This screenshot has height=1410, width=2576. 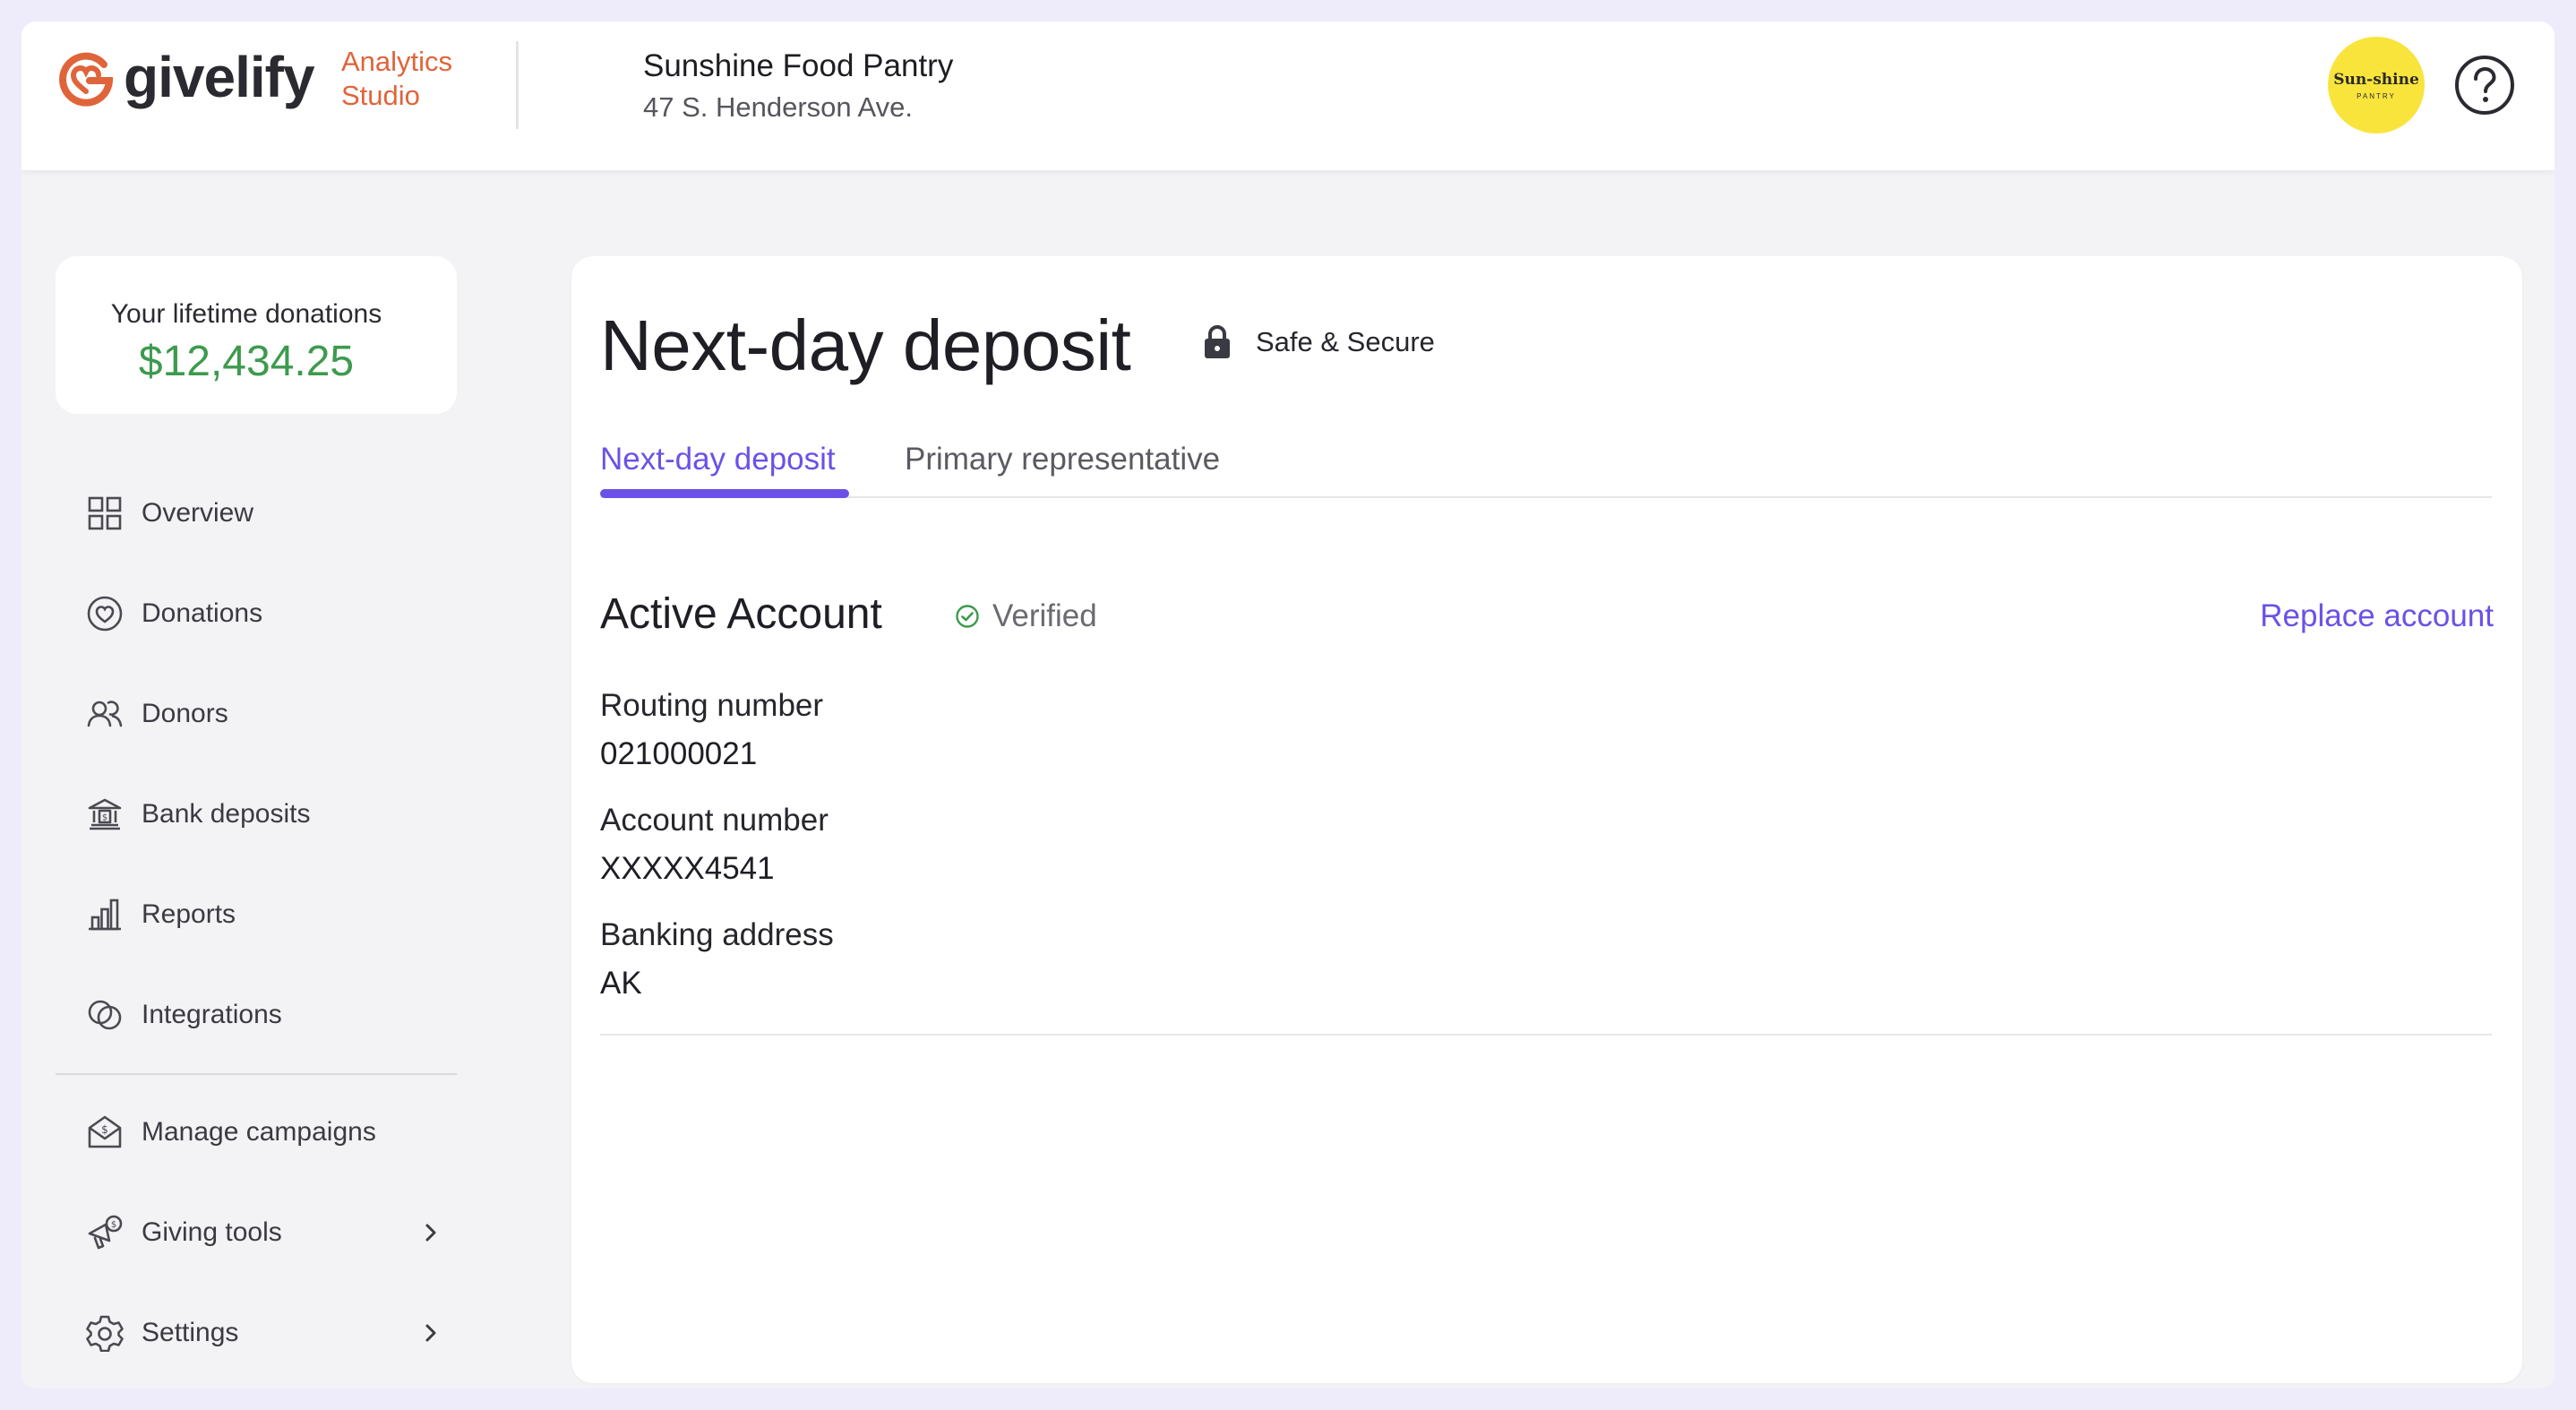 What do you see at coordinates (105, 1333) in the screenshot?
I see `gear-icon` at bounding box center [105, 1333].